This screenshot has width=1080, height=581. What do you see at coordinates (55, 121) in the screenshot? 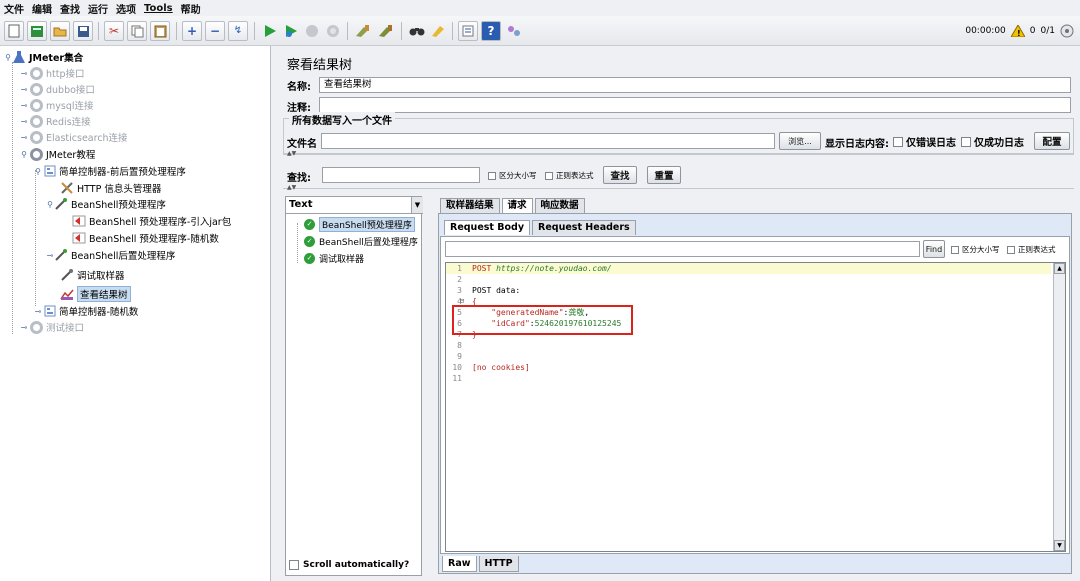
I see `tree-node-redis: ⊸ Redis连接` at bounding box center [55, 121].